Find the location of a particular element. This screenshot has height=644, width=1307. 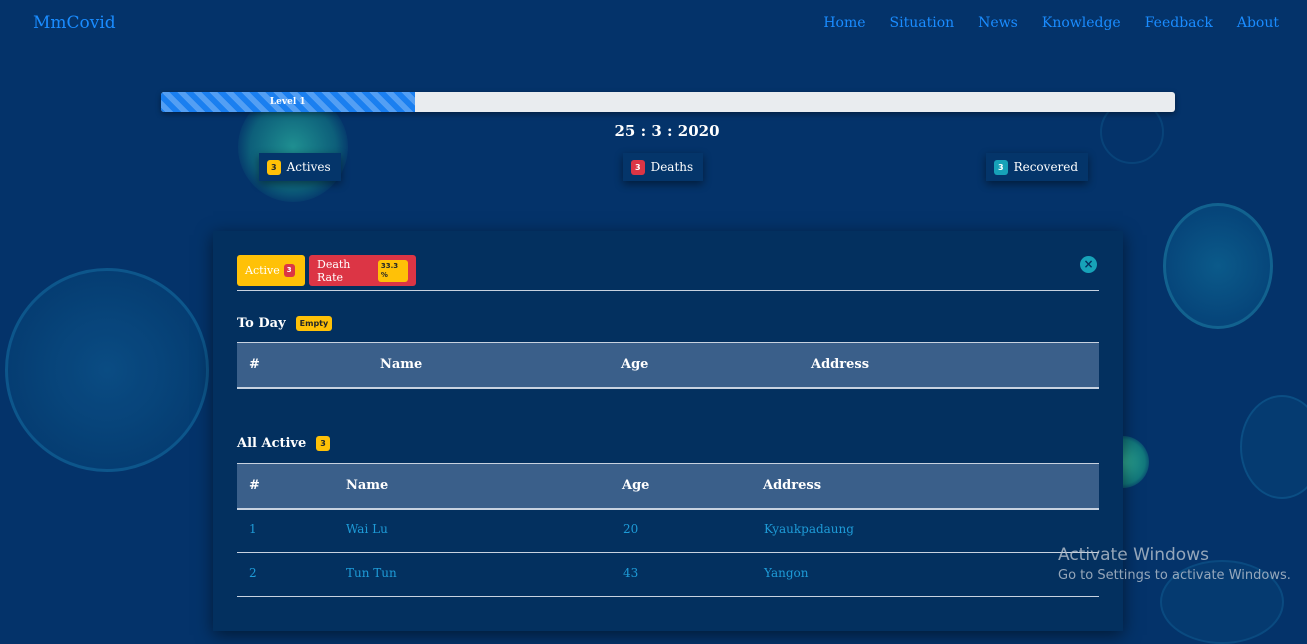

close-icon: × is located at coordinates (1088, 264).